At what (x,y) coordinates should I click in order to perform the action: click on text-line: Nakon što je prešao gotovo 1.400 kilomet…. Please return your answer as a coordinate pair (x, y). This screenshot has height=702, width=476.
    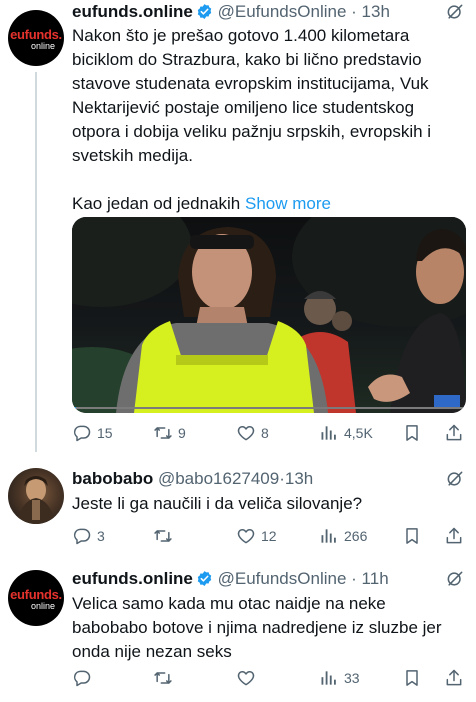
    Looking at the image, I should click on (241, 35).